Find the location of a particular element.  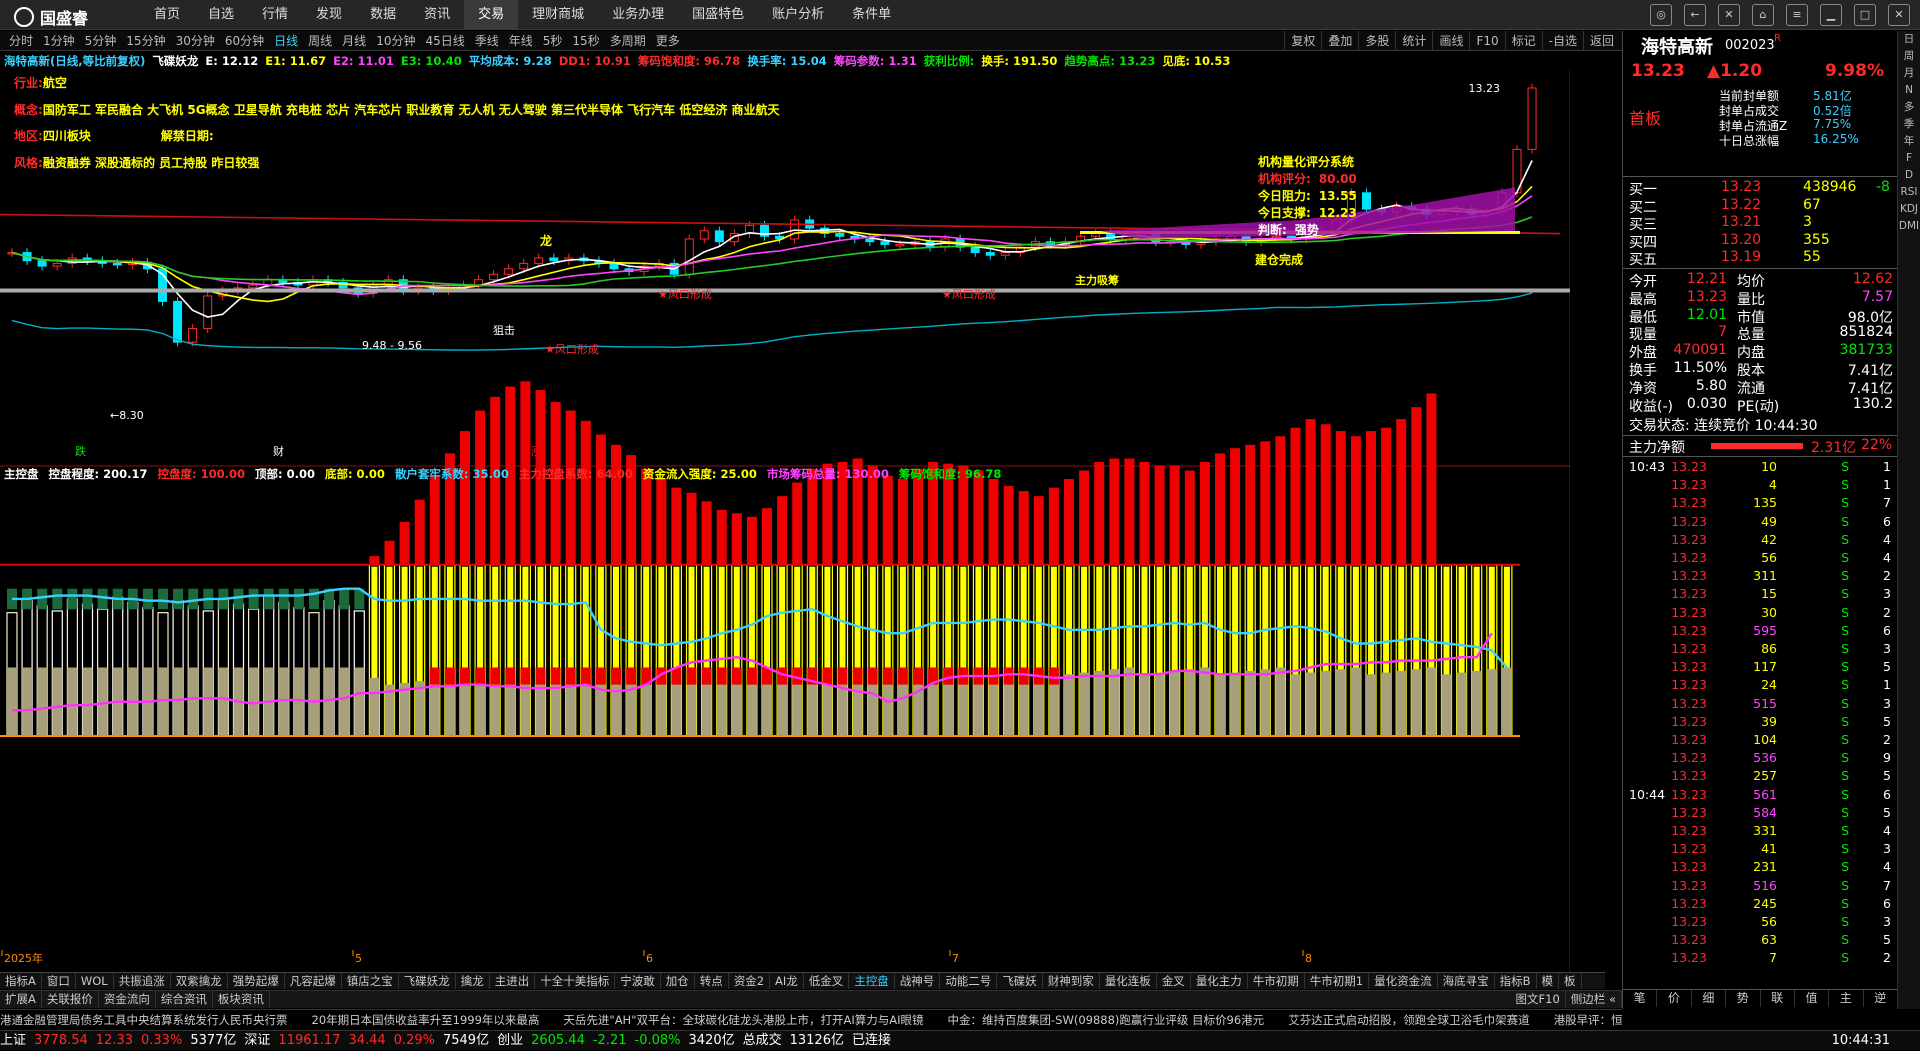

info-tab: 资金流向 is located at coordinates (127, 999).